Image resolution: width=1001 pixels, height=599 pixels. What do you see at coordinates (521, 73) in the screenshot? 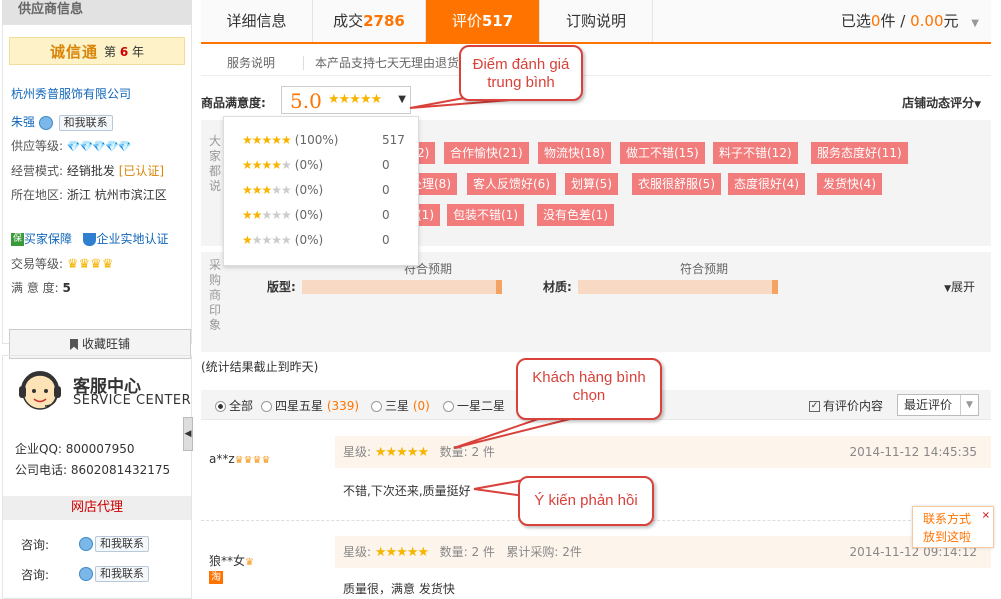
I see `callout-avg-rating: Điểm đánh giá trung bình` at bounding box center [521, 73].